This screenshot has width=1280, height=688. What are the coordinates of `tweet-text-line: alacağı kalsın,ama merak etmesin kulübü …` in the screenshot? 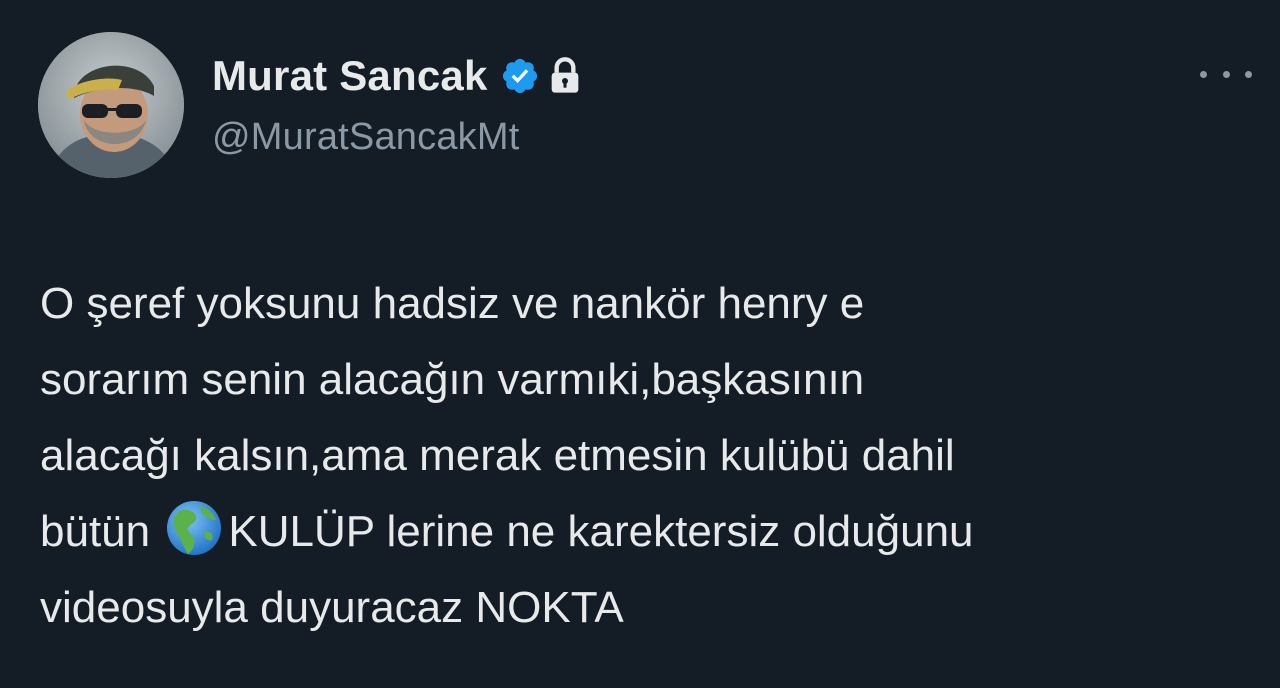 It's located at (497, 455).